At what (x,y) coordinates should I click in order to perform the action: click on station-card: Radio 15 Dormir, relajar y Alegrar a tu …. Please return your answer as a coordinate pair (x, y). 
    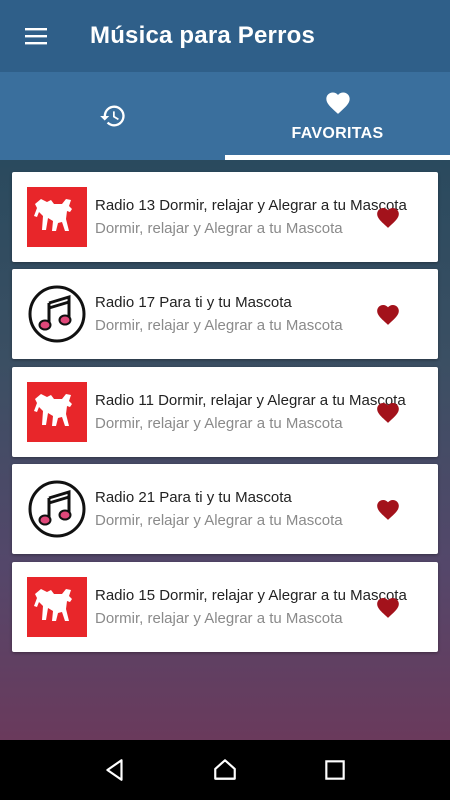
    Looking at the image, I should click on (225, 607).